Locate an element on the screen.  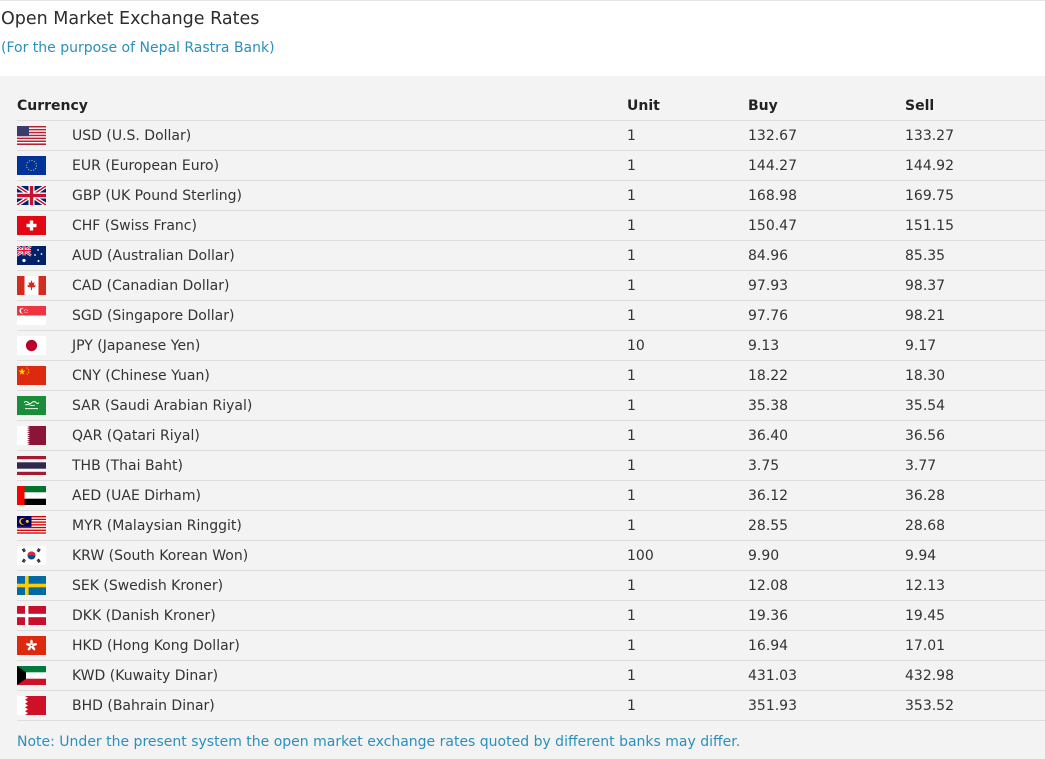
buy-rate: 97.93 is located at coordinates (826, 285).